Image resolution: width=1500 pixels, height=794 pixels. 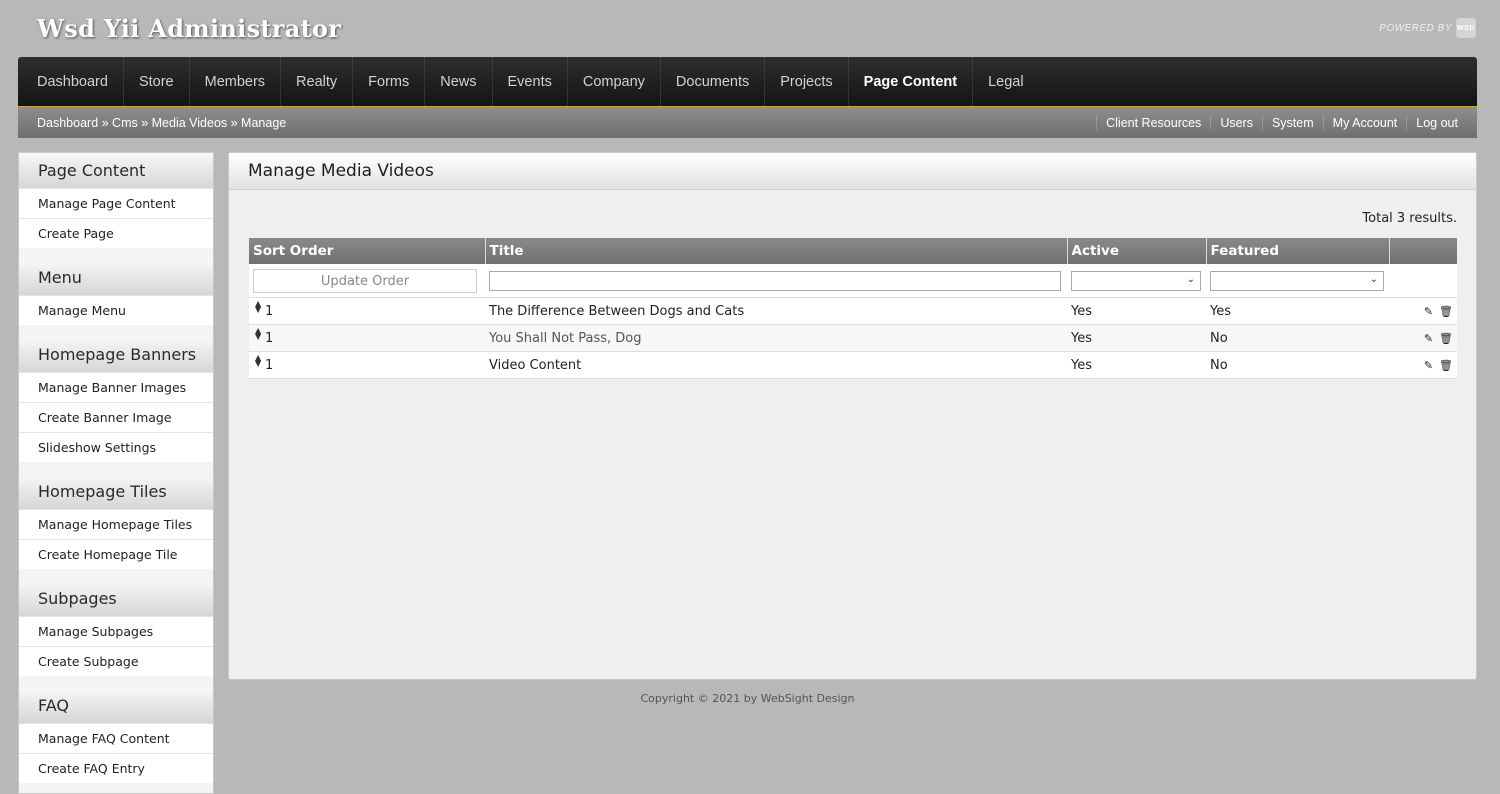 I want to click on nav-item-news: News, so click(x=459, y=81).